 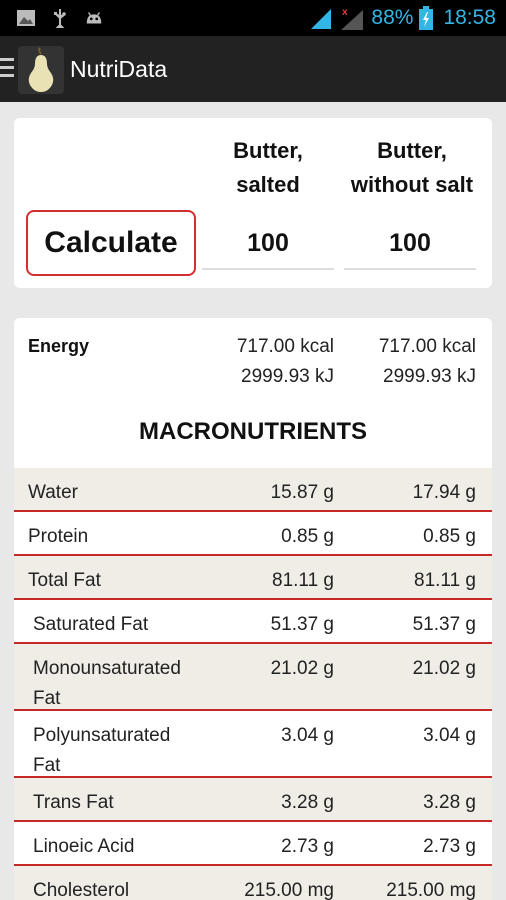 What do you see at coordinates (59, 346) in the screenshot?
I see `energy-label: Energy` at bounding box center [59, 346].